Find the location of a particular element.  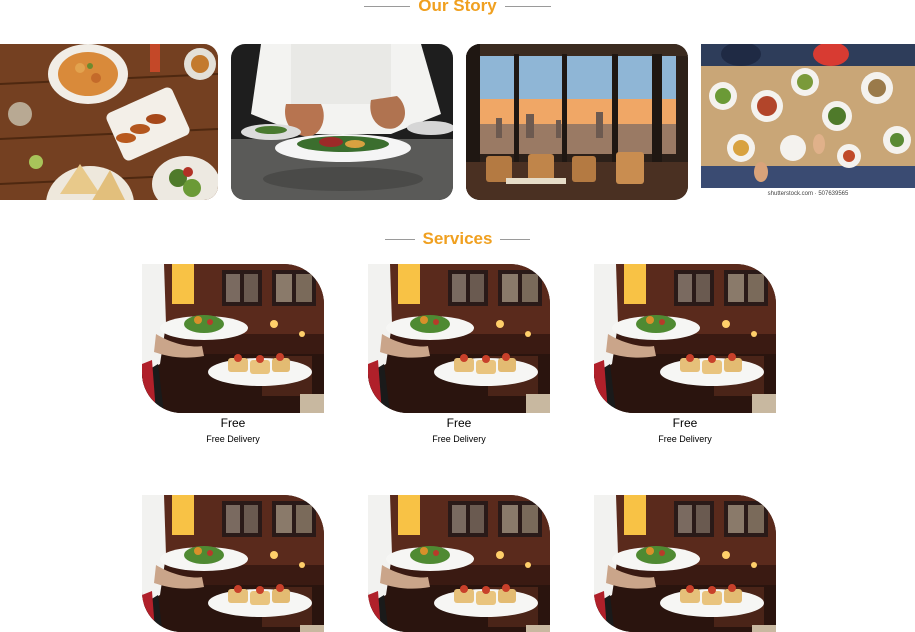

table-topview-photo: shutterstock.com · 507639565 is located at coordinates (808, 122).